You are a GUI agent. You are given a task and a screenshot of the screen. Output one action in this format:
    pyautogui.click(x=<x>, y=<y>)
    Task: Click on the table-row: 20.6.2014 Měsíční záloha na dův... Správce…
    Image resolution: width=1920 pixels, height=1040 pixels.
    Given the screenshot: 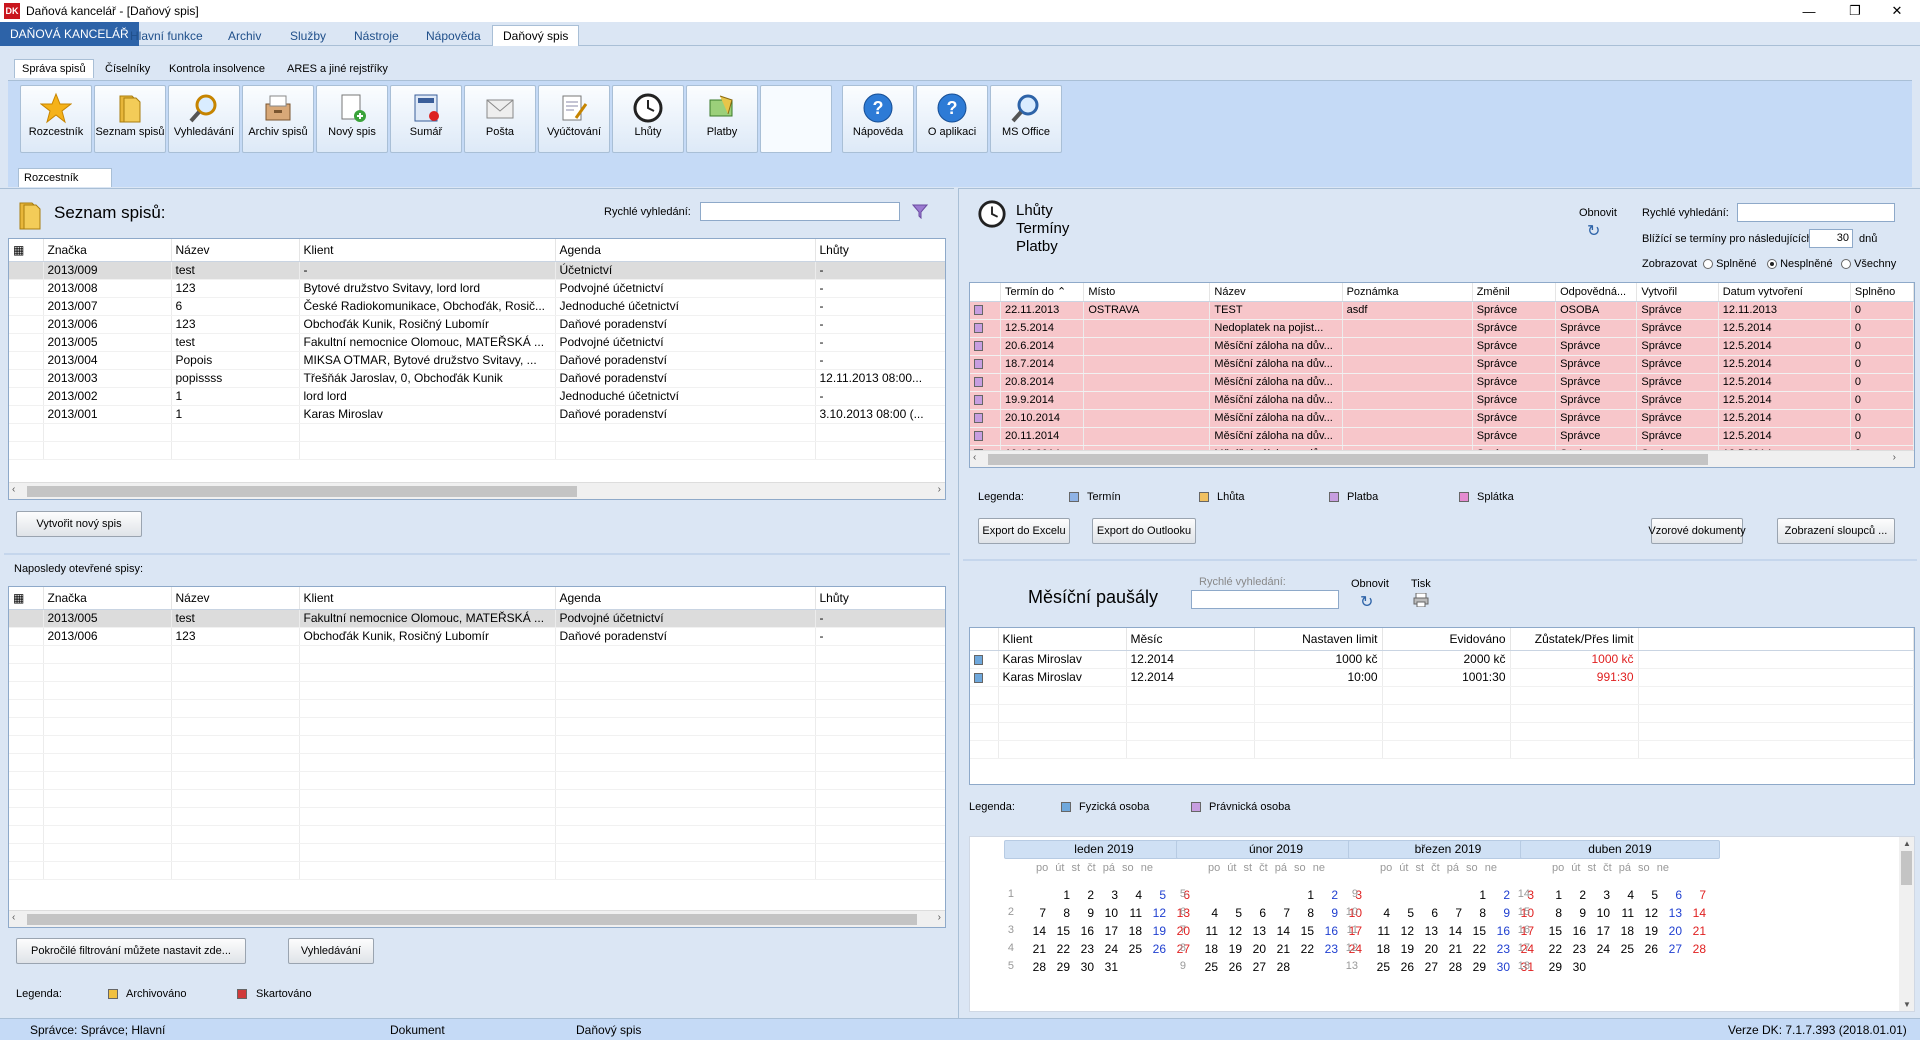 What is the action you would take?
    pyautogui.click(x=1442, y=346)
    